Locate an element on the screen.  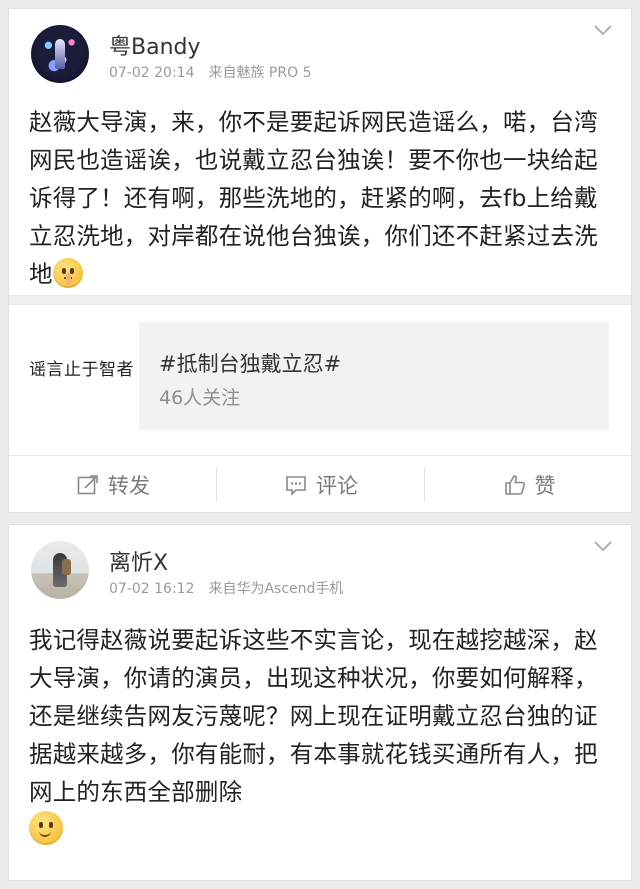
topic-card: 谣言止于智者 #抵制台独戴立忍# 46人关注 is located at coordinates (319, 376).